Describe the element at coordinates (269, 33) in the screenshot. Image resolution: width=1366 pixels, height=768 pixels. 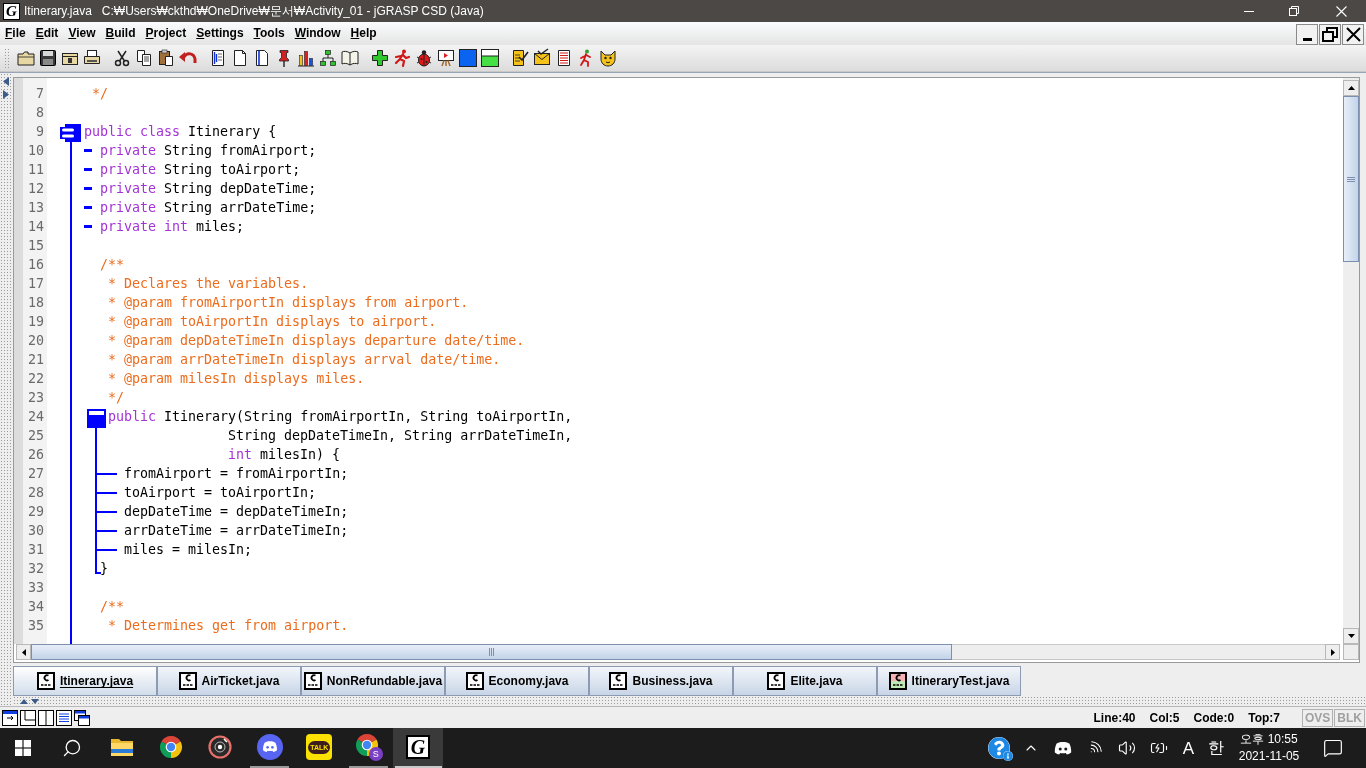
I see `menu-item: Tools` at that location.